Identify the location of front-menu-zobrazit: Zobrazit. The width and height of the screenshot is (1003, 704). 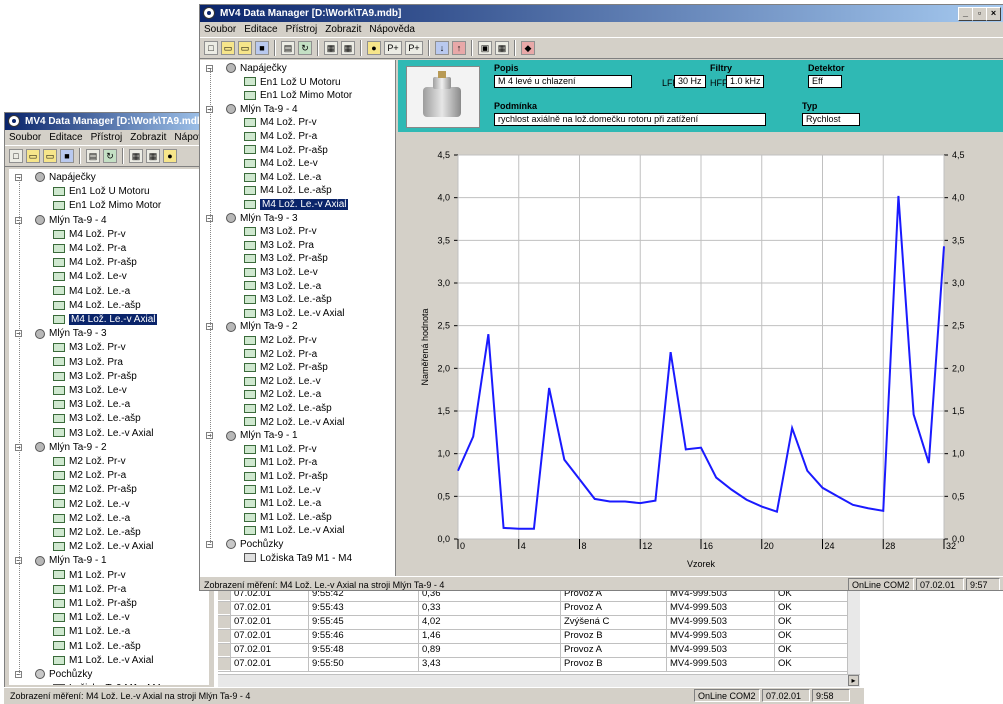
(343, 29).